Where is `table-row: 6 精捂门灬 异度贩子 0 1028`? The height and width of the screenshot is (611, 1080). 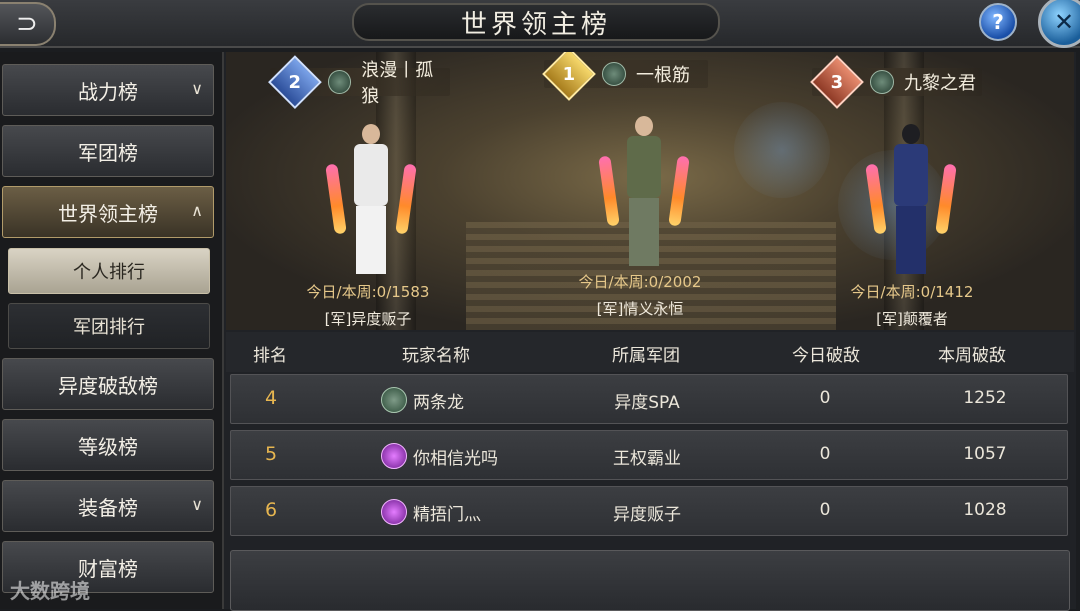 table-row: 6 精捂门灬 异度贩子 0 1028 is located at coordinates (649, 511).